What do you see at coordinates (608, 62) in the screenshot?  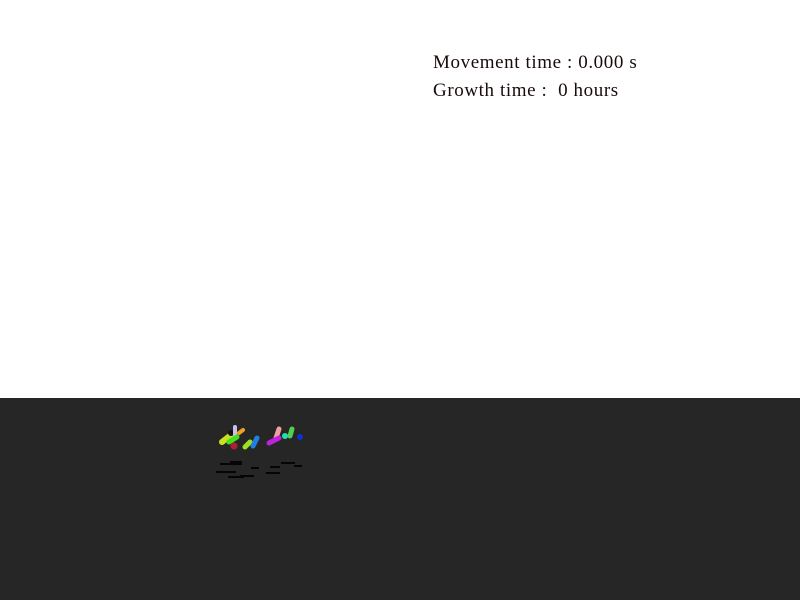 I see `movement-time-value: 0.000 s` at bounding box center [608, 62].